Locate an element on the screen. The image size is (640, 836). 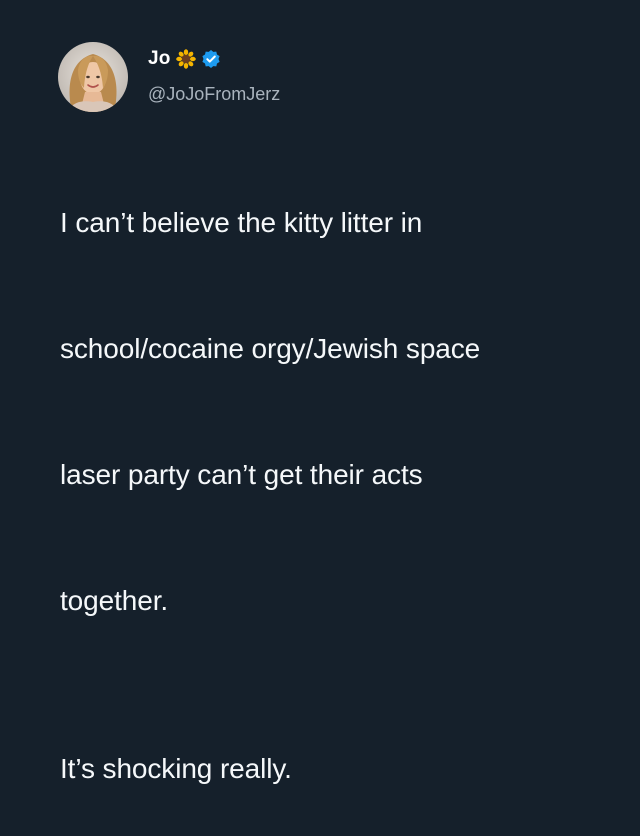
tweet-line: I can’t believe the kitty litter in is located at coordinates (241, 222).